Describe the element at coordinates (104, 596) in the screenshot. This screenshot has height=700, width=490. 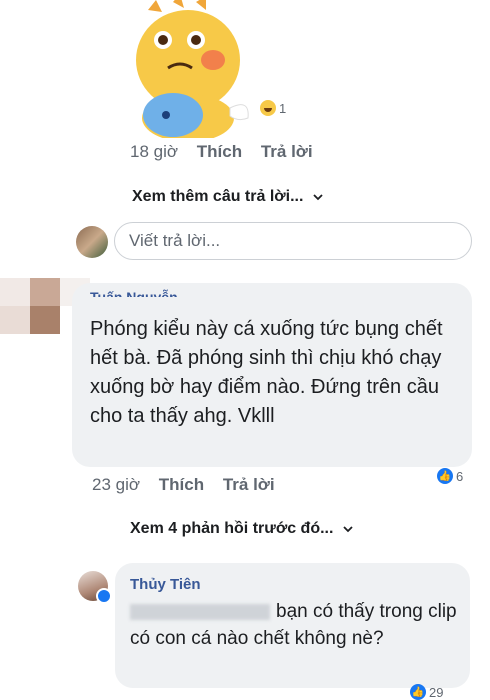
I see `verified-badge-icon` at that location.